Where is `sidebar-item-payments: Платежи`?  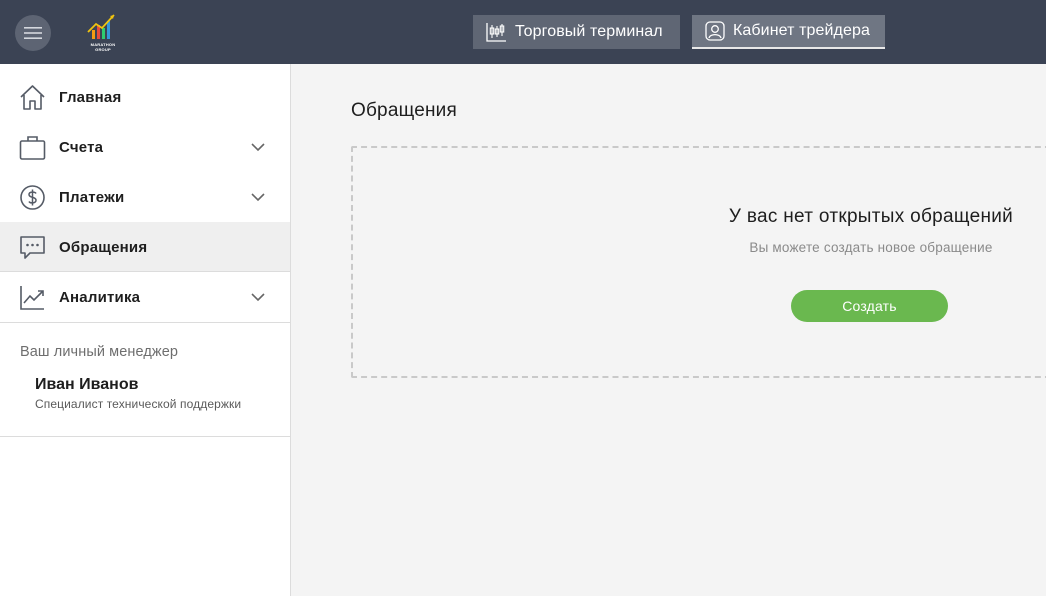 sidebar-item-payments: Платежи is located at coordinates (145, 197).